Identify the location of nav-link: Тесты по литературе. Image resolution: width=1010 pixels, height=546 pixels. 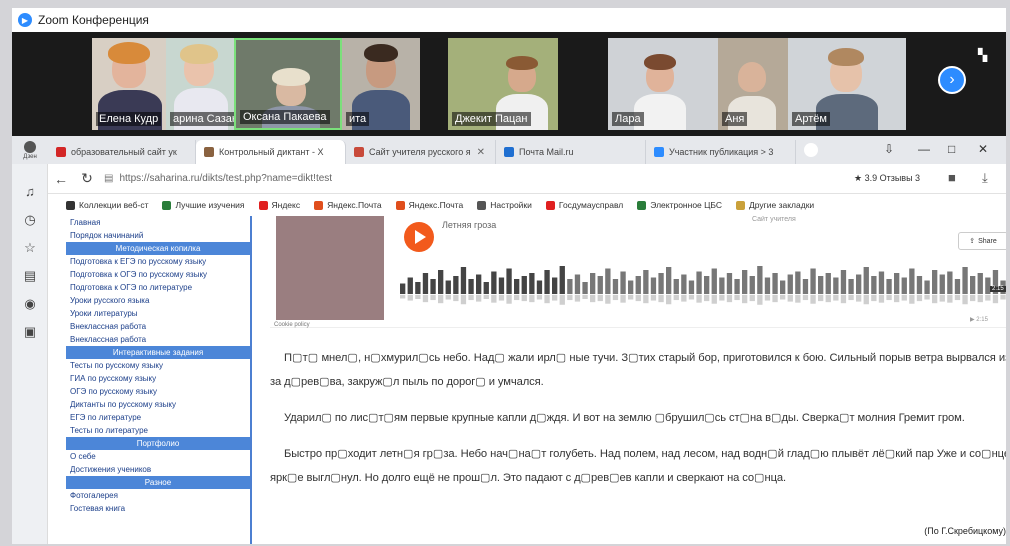
(158, 430).